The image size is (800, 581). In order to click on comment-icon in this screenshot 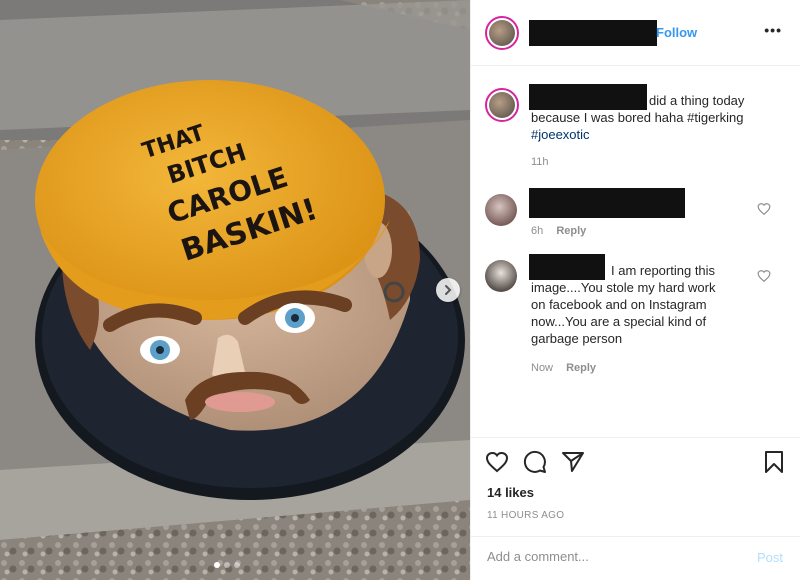, I will do `click(535, 462)`.